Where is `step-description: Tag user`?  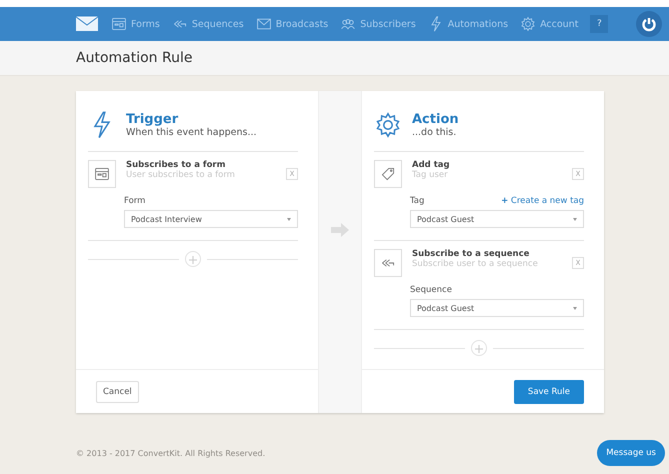
step-description: Tag user is located at coordinates (430, 175).